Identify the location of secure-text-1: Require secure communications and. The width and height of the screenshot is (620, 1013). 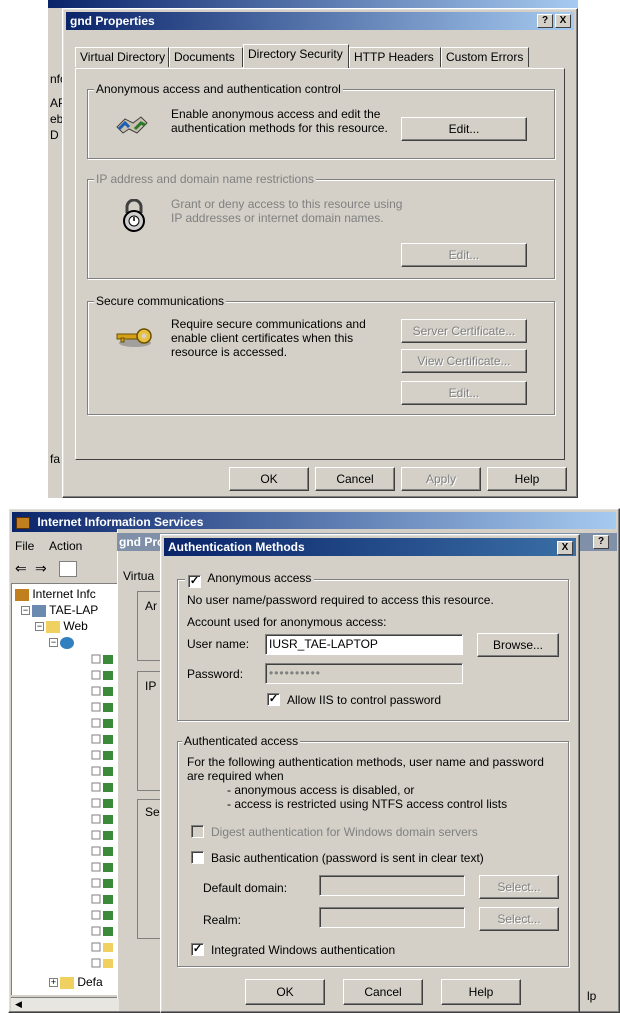
(268, 324).